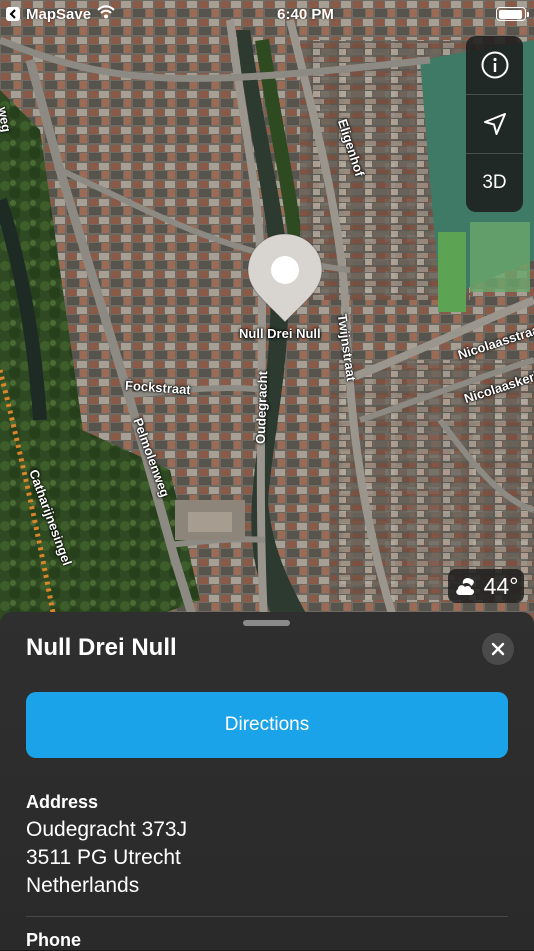  What do you see at coordinates (13, 14) in the screenshot?
I see `back-chevron-icon` at bounding box center [13, 14].